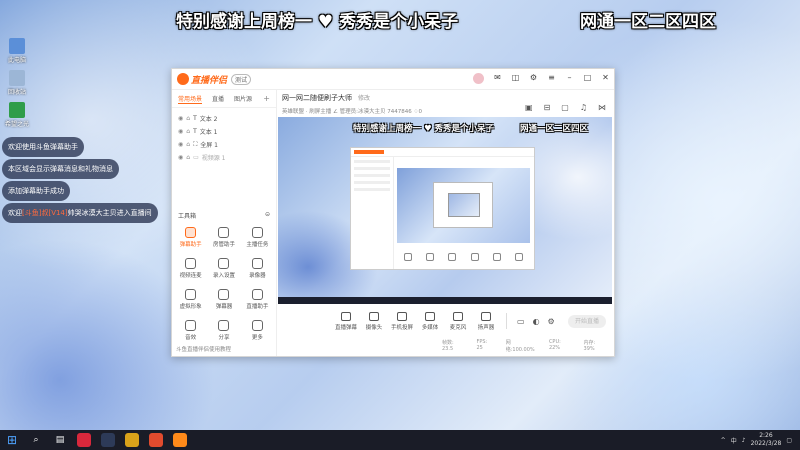 This screenshot has height=450, width=800. What do you see at coordinates (551, 321) in the screenshot?
I see `gear-icon: ⚙` at bounding box center [551, 321].